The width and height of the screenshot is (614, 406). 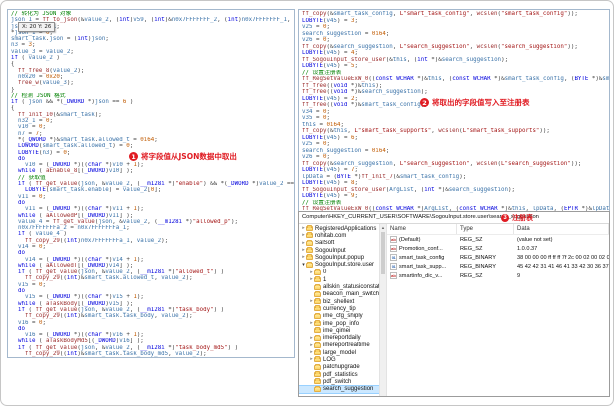 I want to click on tree-item-currency_tip: currency_tip, so click(x=339, y=308).